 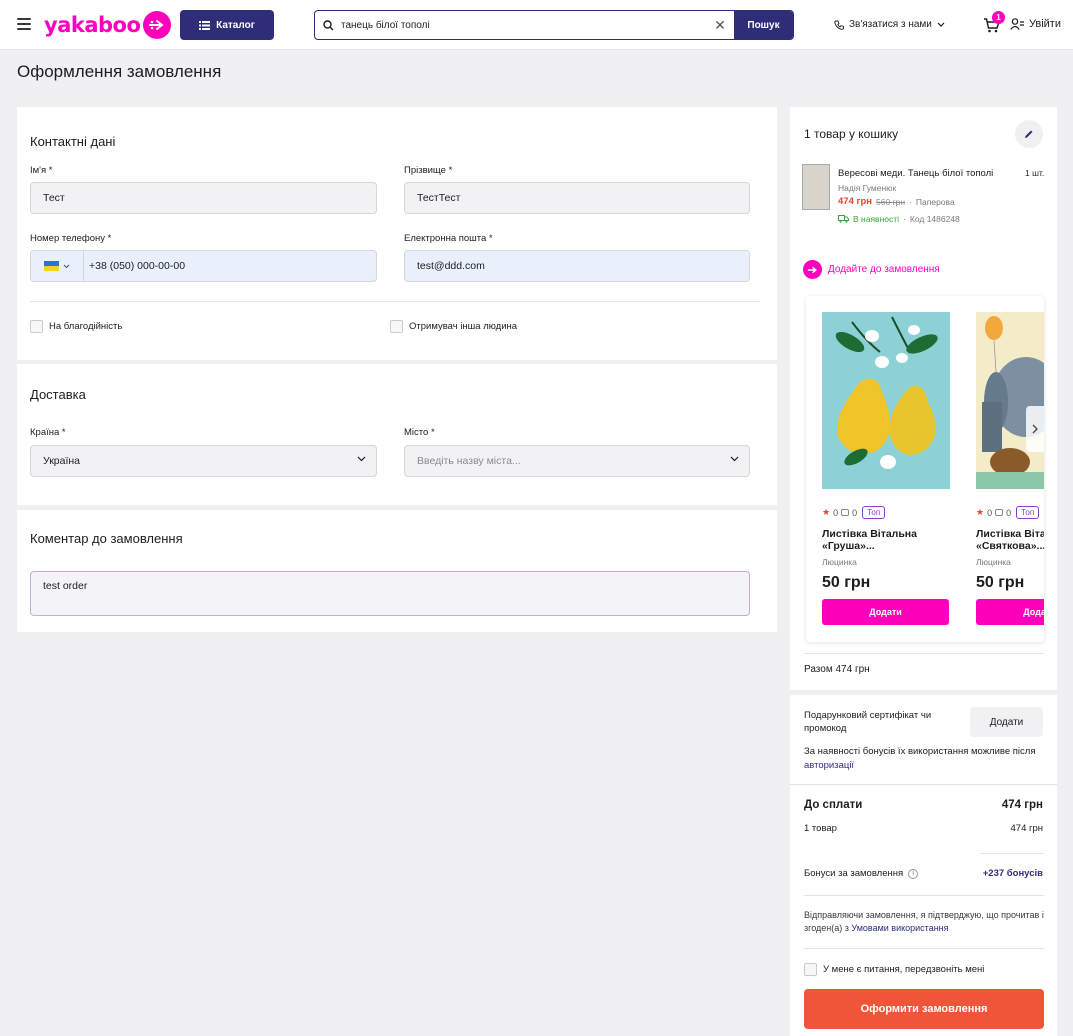 What do you see at coordinates (58, 394) in the screenshot?
I see `delivery-title: Доставка` at bounding box center [58, 394].